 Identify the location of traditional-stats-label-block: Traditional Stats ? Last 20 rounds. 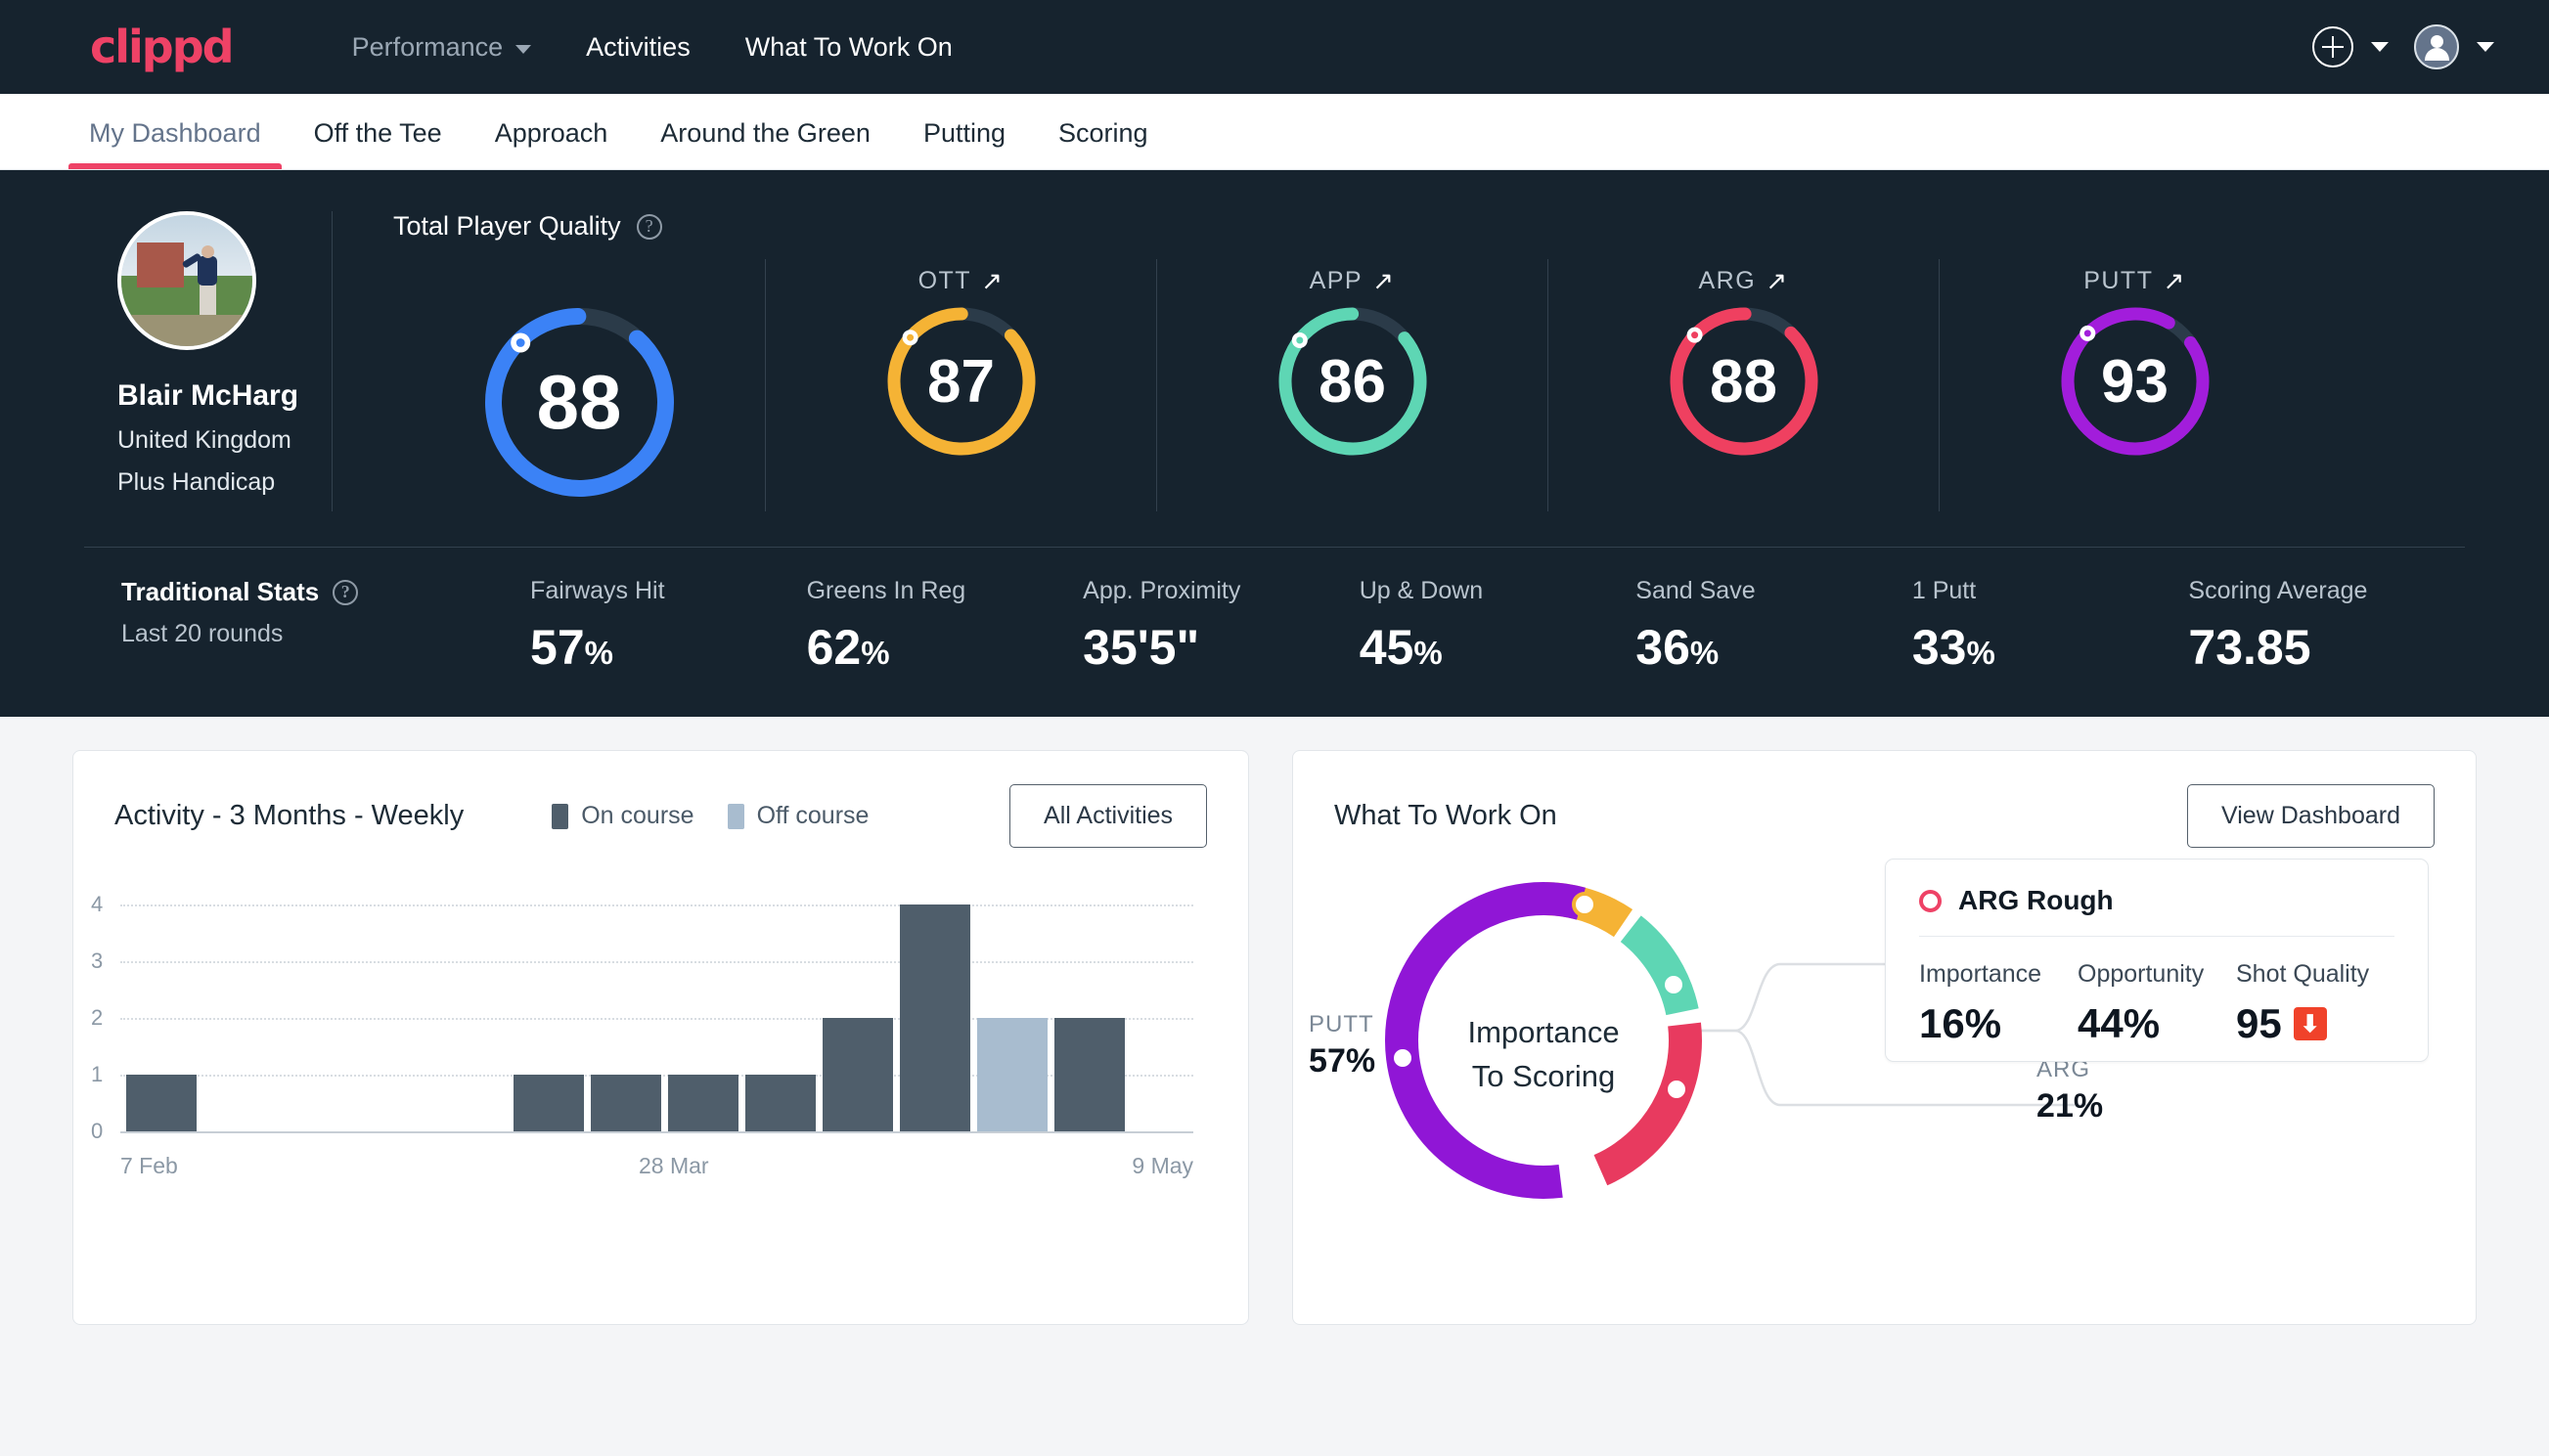
(307, 612).